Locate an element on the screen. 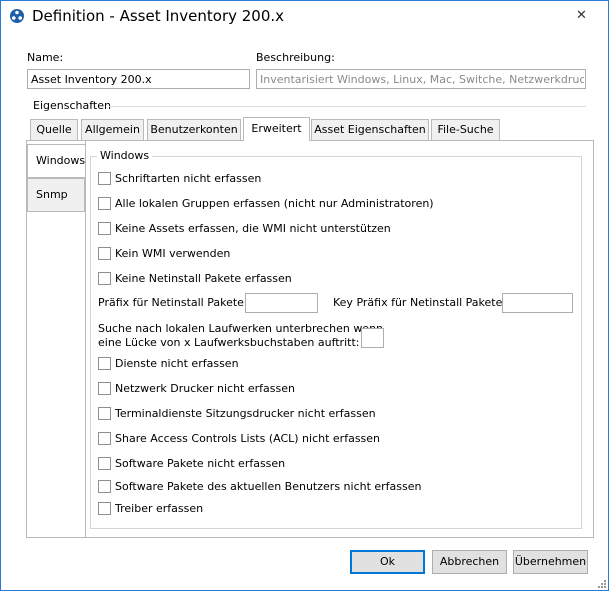 The image size is (609, 592). tab-erweitert: Erweitert is located at coordinates (276, 129).